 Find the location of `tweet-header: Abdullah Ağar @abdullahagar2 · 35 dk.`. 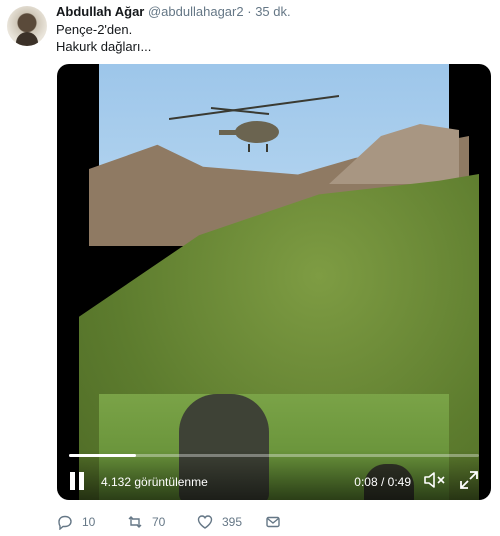

tweet-header: Abdullah Ağar @abdullahagar2 · 35 dk. is located at coordinates (173, 12).